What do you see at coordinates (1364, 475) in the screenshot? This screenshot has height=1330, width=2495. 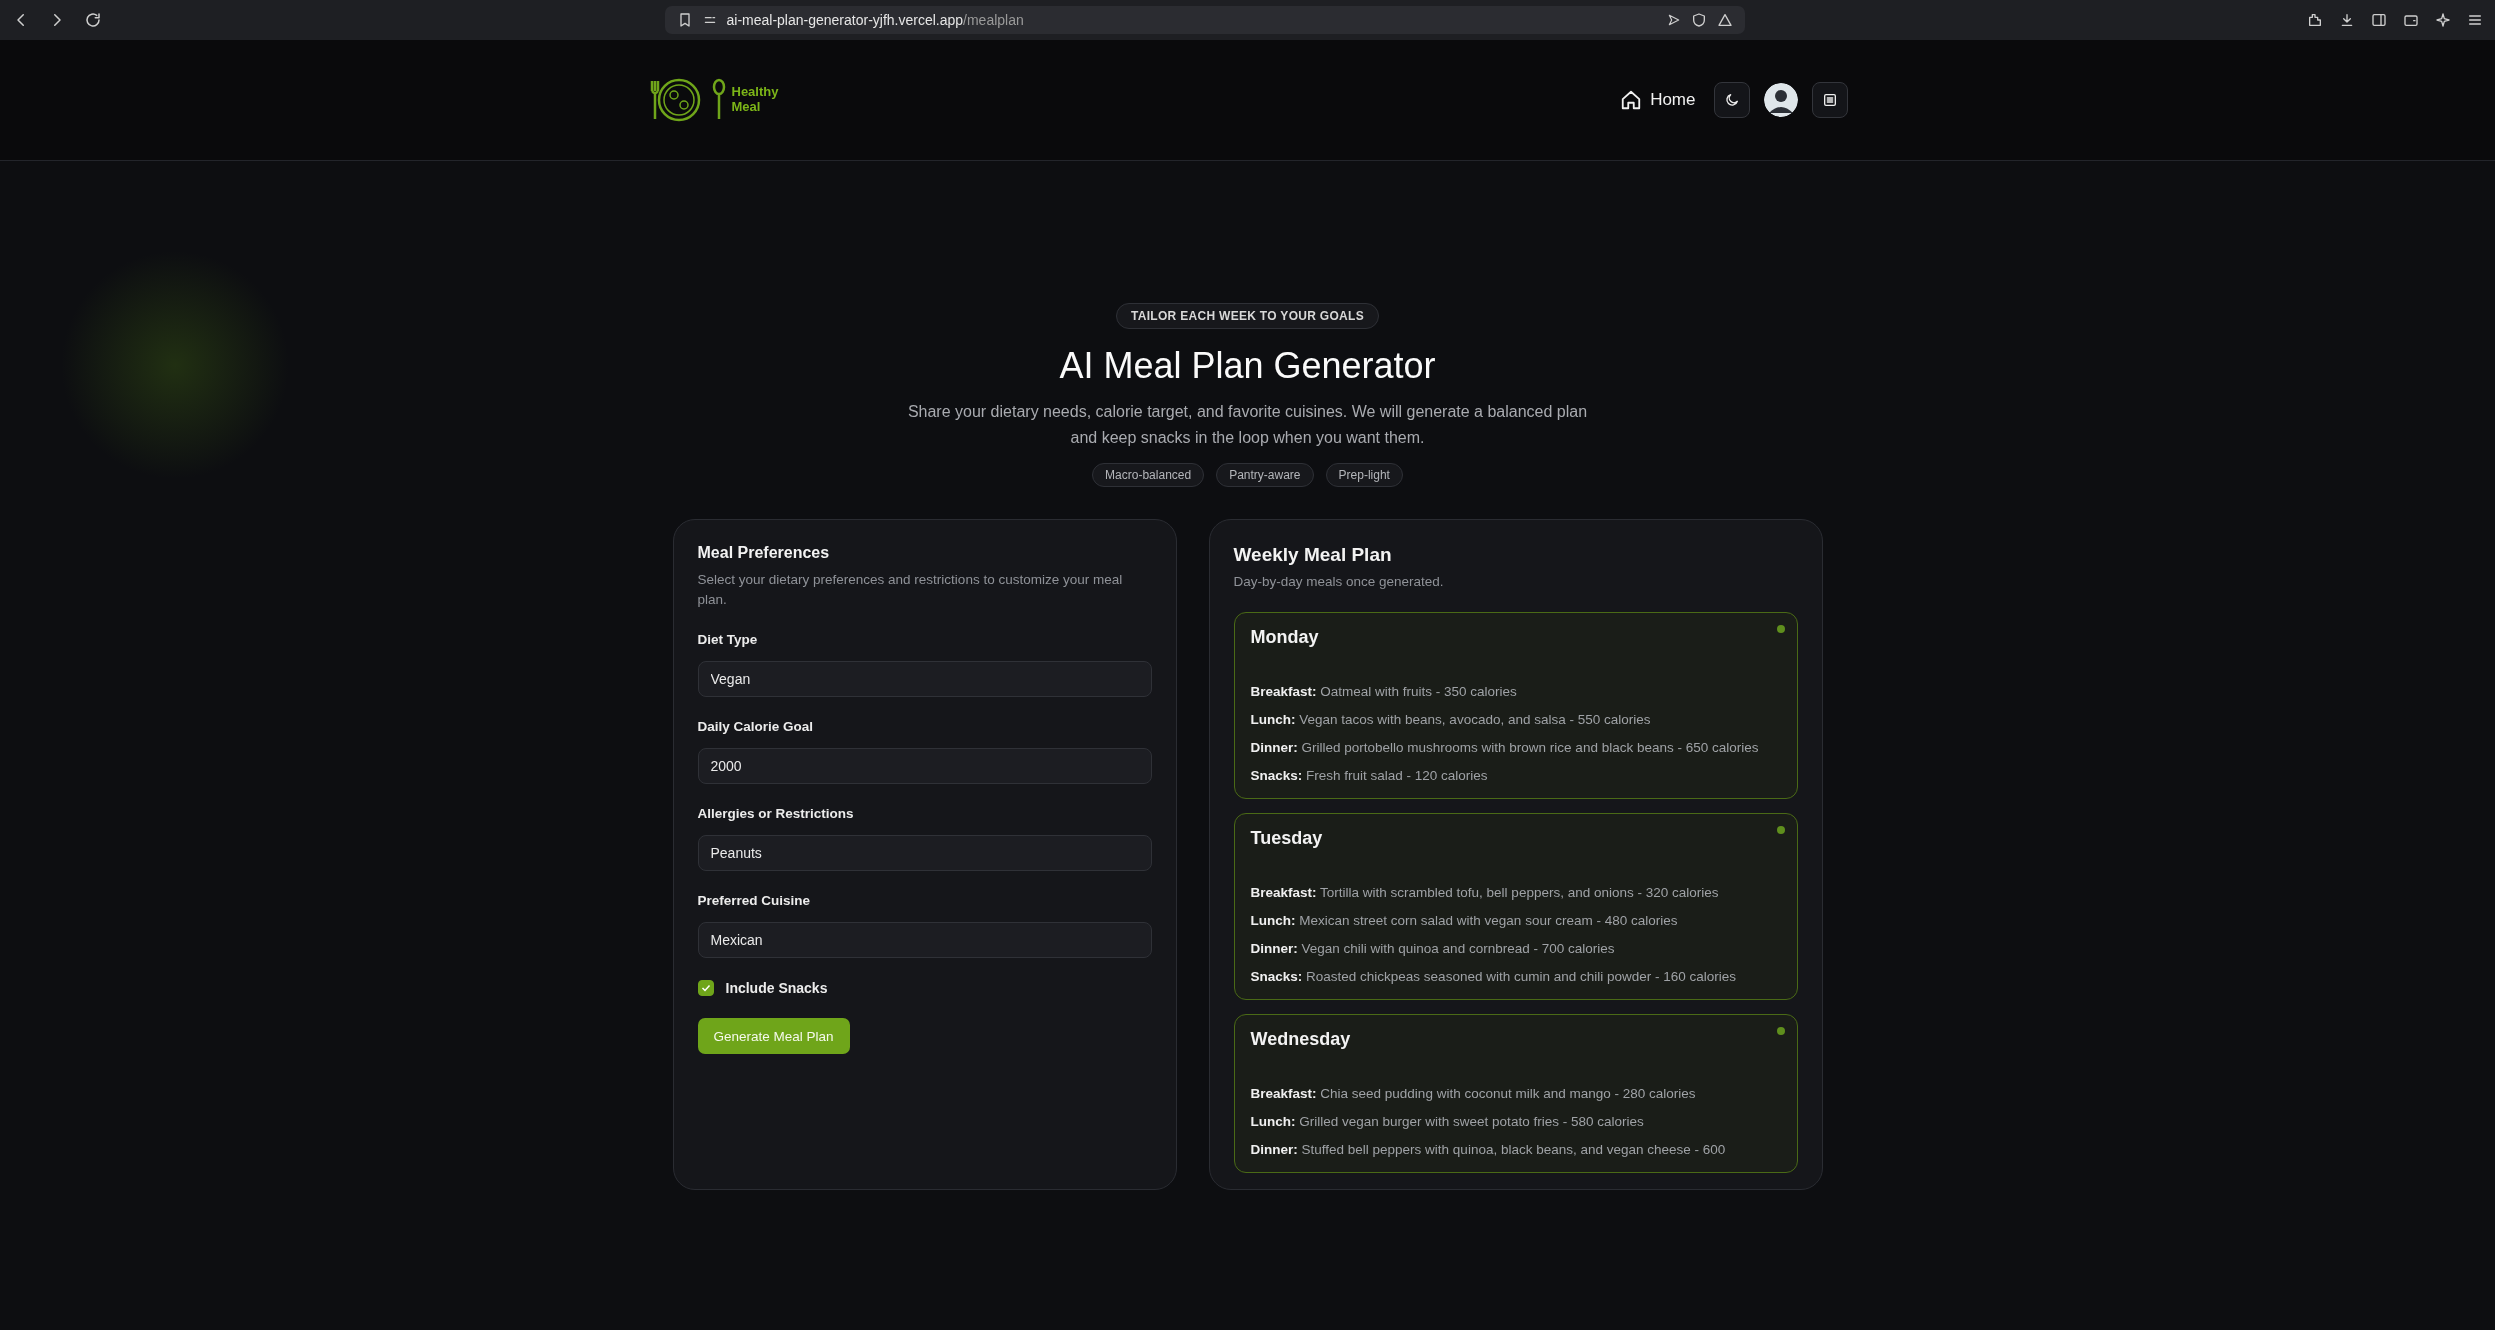 I see `feature-tag: Prep-light` at bounding box center [1364, 475].